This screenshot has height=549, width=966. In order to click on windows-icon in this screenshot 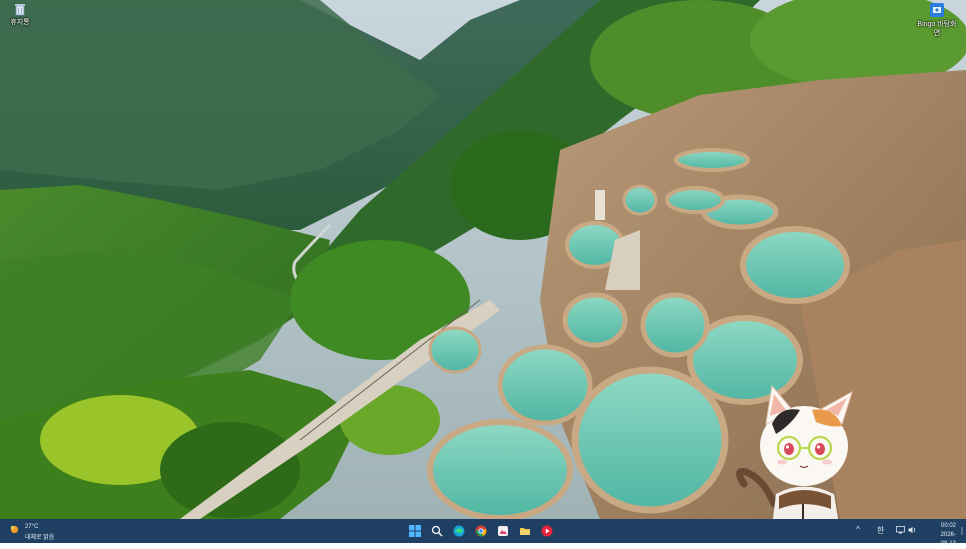, I will do `click(415, 531)`.